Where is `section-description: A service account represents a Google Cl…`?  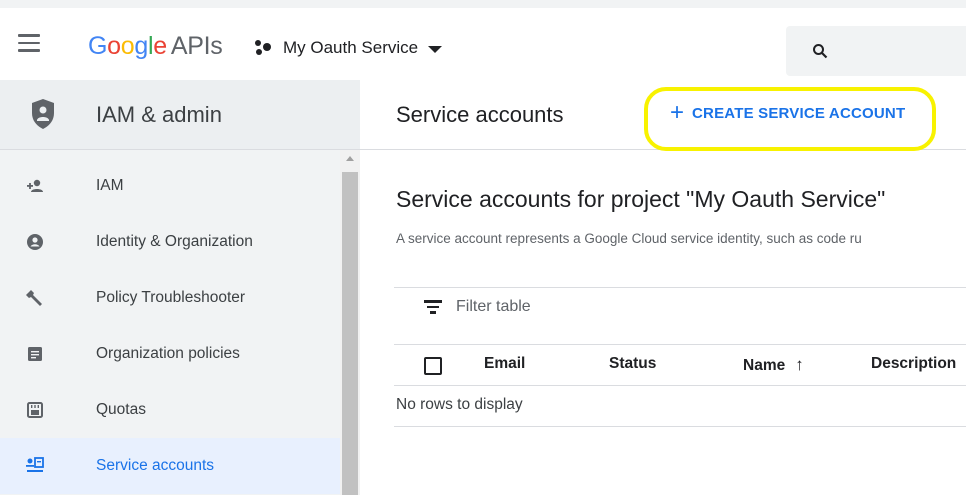
section-description: A service account represents a Google Cl… is located at coordinates (629, 238).